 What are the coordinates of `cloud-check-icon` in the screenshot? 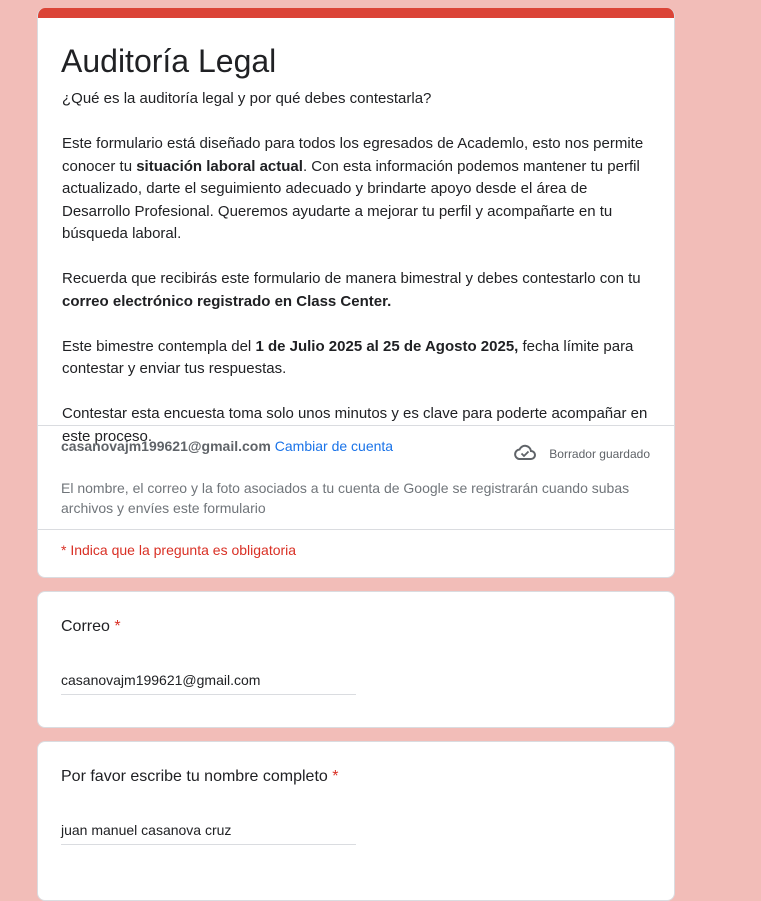 It's located at (525, 453).